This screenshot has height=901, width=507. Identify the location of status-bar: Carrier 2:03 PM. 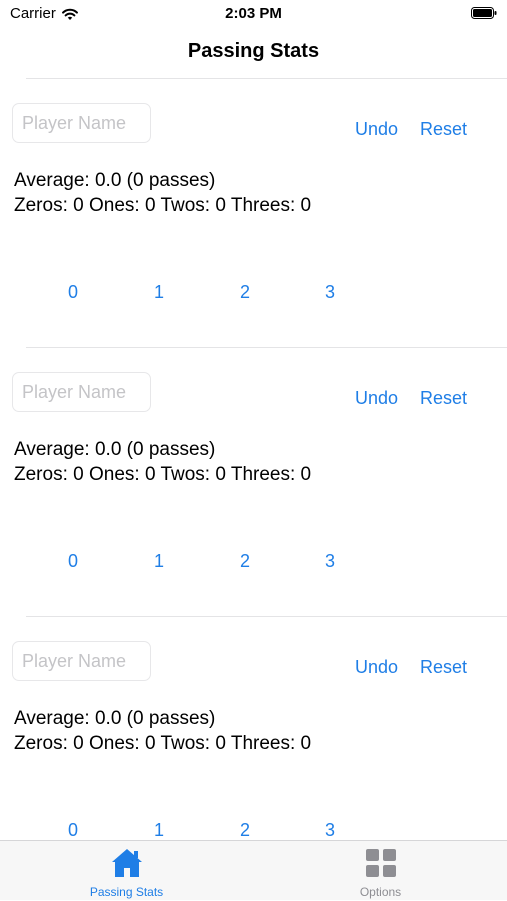
(253, 15).